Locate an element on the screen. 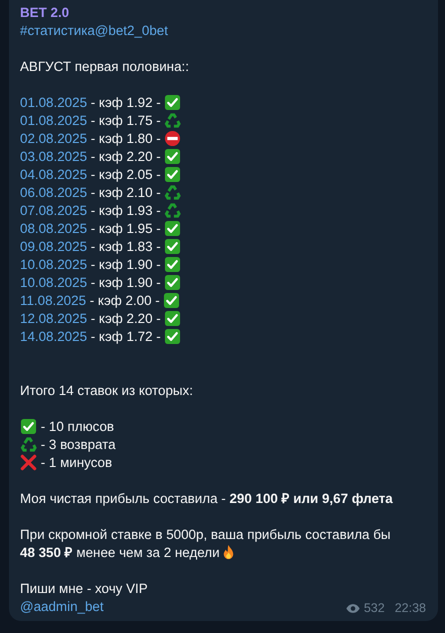 This screenshot has width=445, height=633. legend-text: - 1 минусов is located at coordinates (76, 462).